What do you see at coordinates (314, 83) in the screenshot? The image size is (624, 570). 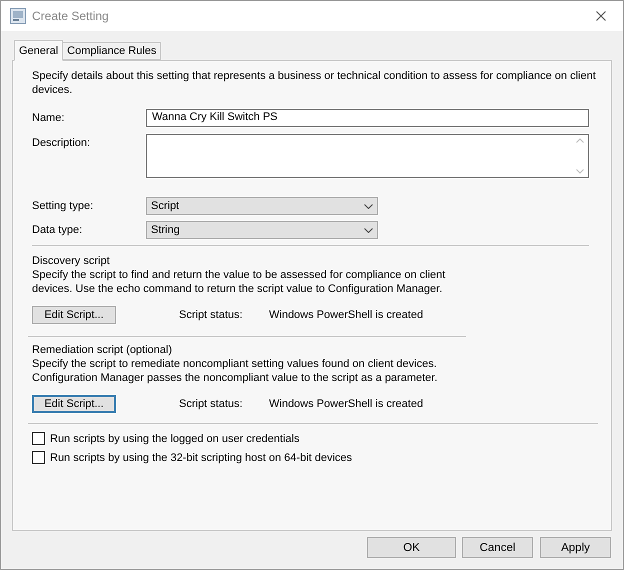 I see `intro-text: Specify details about this setting that represents a business or technical condition to assess for compliance on client devices.` at bounding box center [314, 83].